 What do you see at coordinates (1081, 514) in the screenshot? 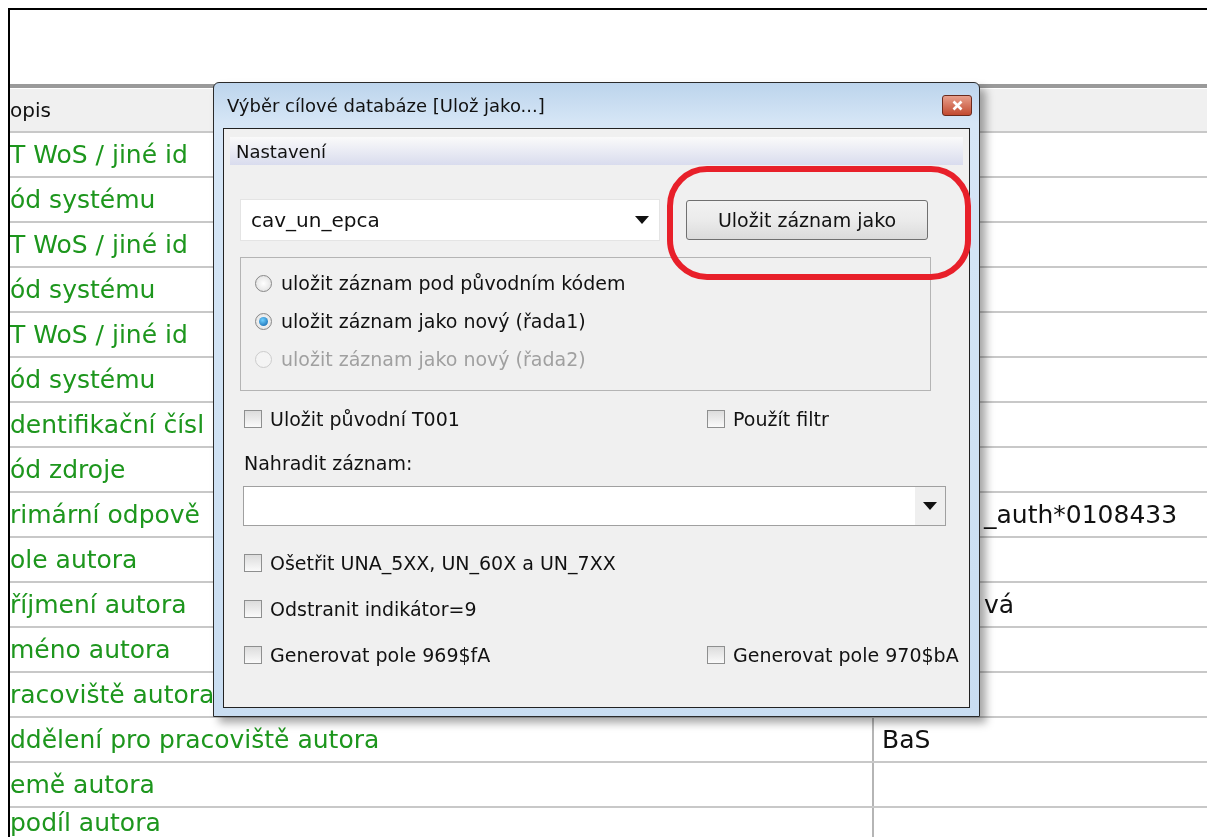
I see `table-cell: _auth*0108433` at bounding box center [1081, 514].